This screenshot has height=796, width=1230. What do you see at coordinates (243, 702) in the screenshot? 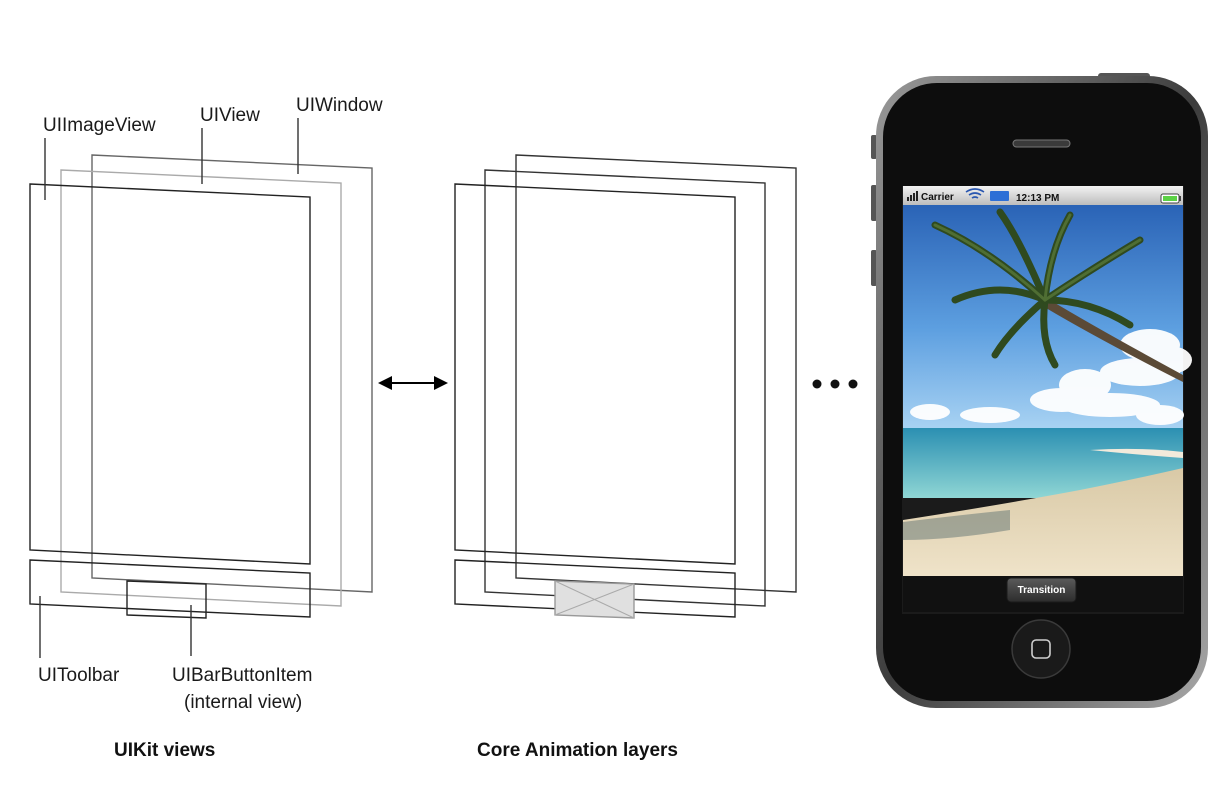
I see `label-internal-view: (internal view)` at bounding box center [243, 702].